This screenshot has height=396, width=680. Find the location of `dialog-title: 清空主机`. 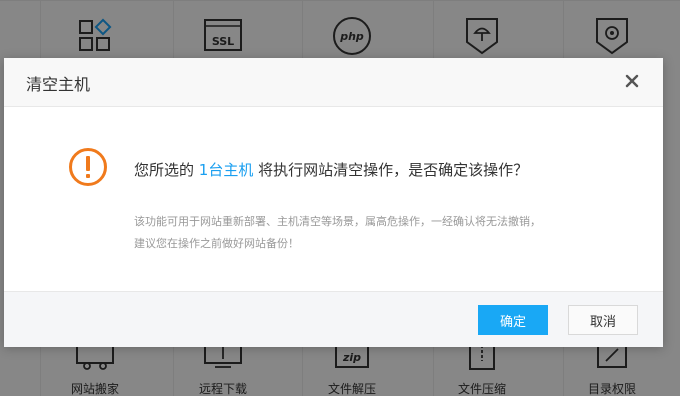

dialog-title: 清空主机 is located at coordinates (58, 84).